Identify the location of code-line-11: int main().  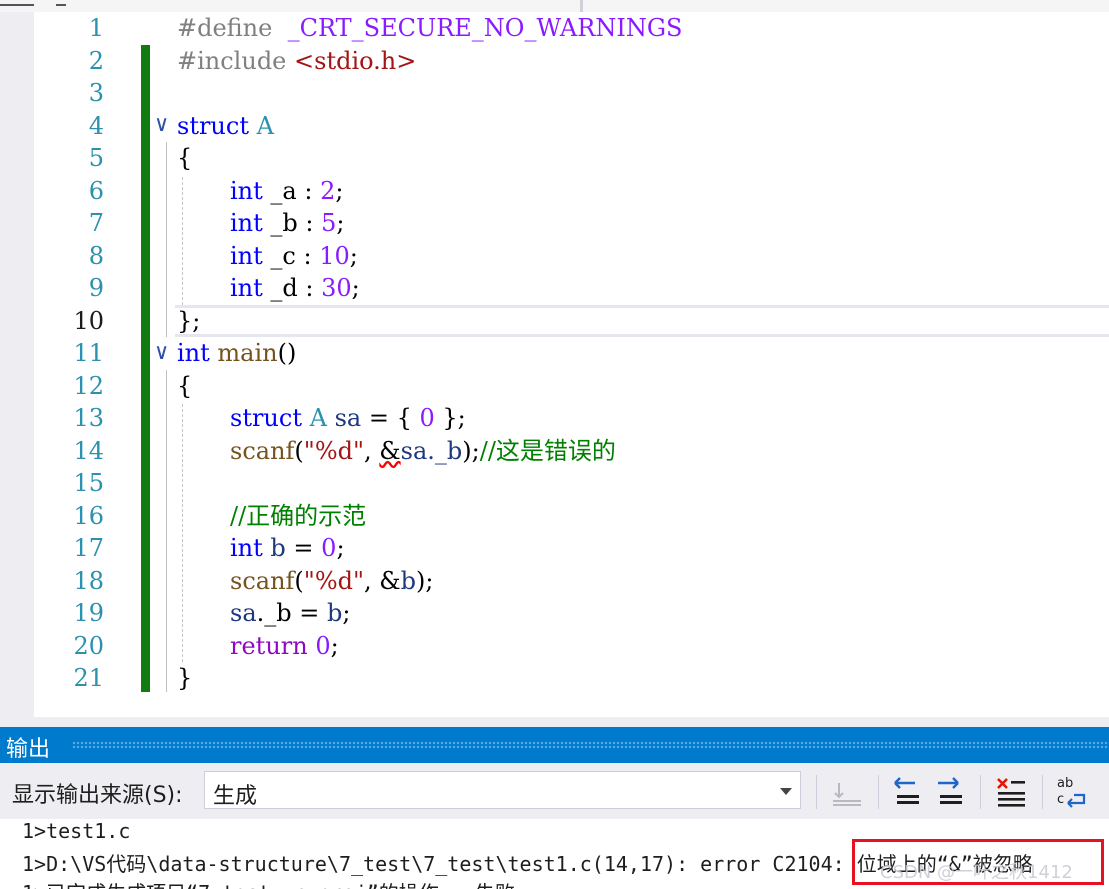
(236, 353).